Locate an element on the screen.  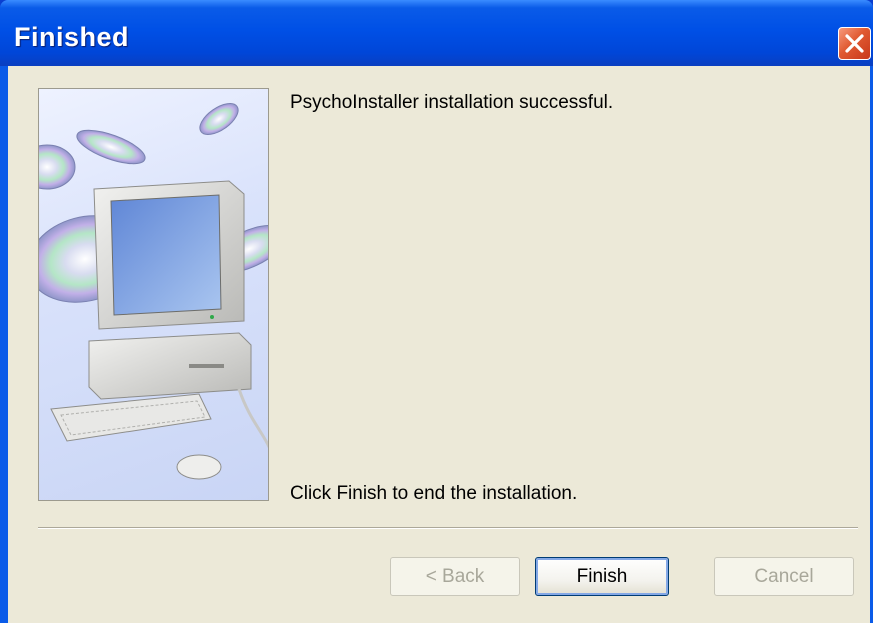
divider is located at coordinates (448, 528).